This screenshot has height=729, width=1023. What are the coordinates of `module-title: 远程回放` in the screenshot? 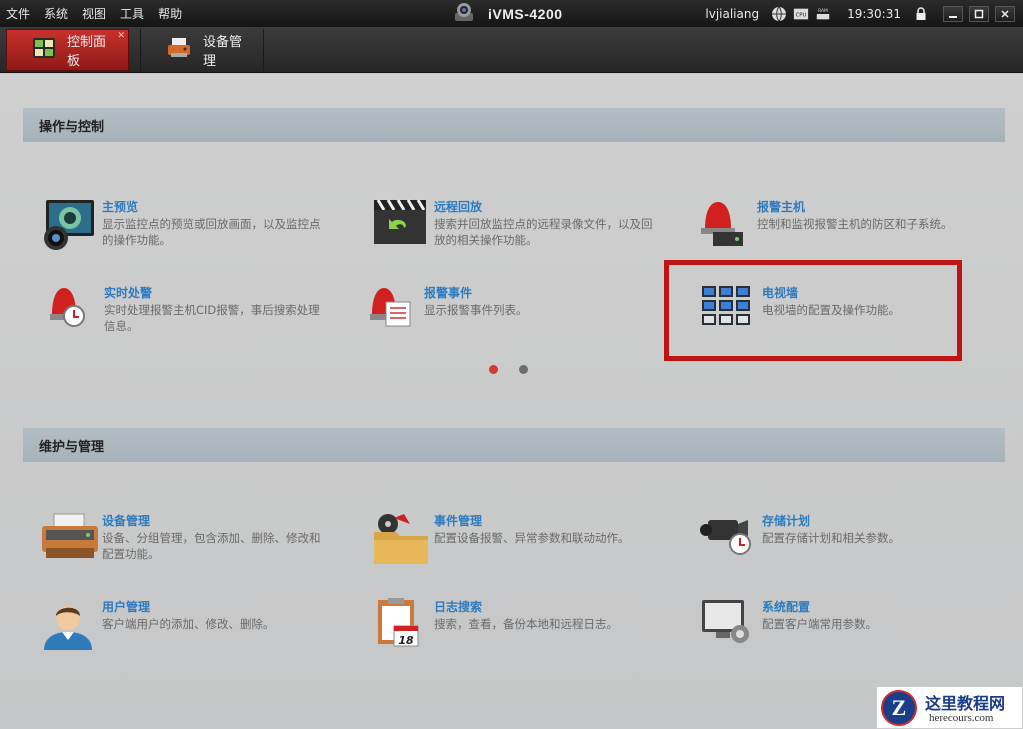 It's located at (458, 207).